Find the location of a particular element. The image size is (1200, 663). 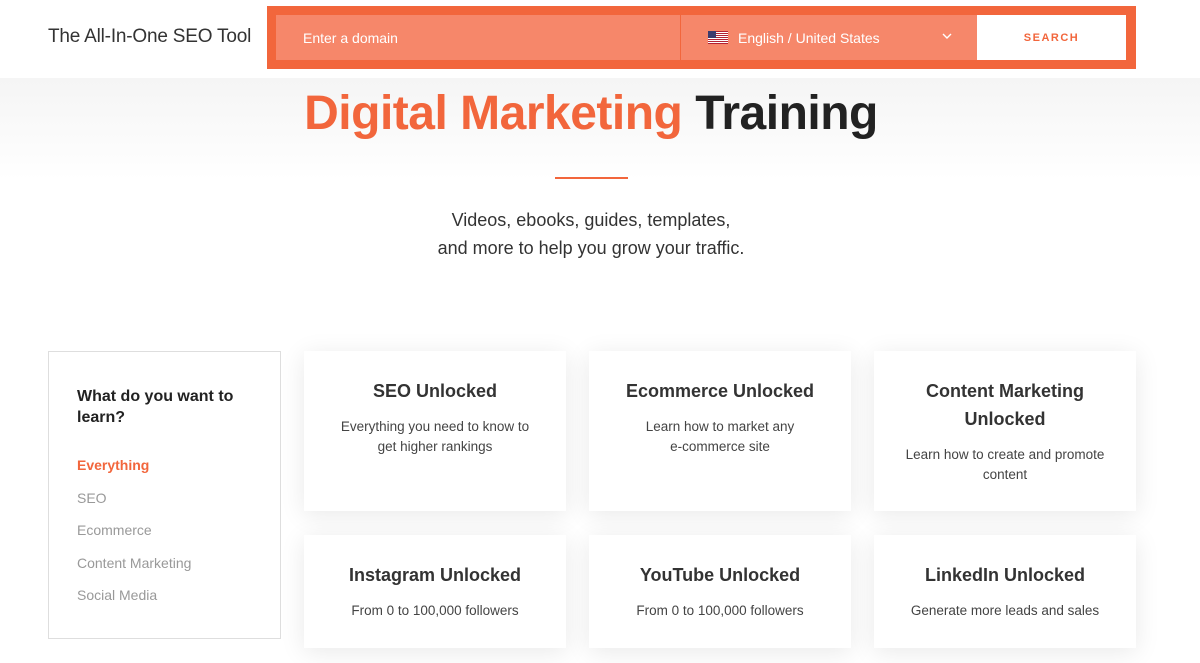

course-card-desc: Generate more leads and sales is located at coordinates (1005, 610).